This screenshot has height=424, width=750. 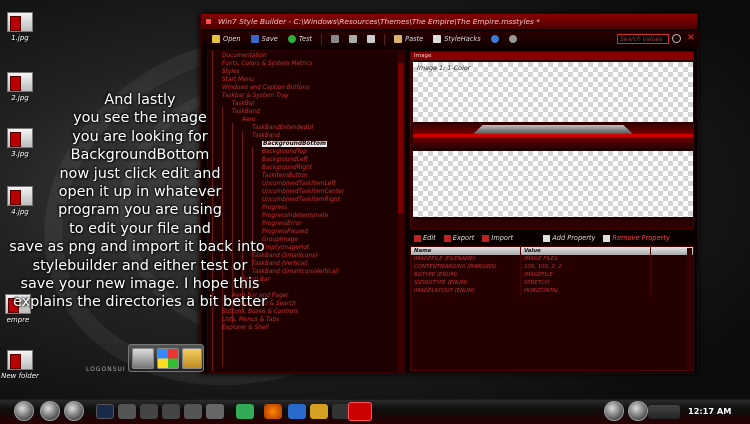 What do you see at coordinates (140, 136) in the screenshot?
I see `caption-line: you are looking for` at bounding box center [140, 136].